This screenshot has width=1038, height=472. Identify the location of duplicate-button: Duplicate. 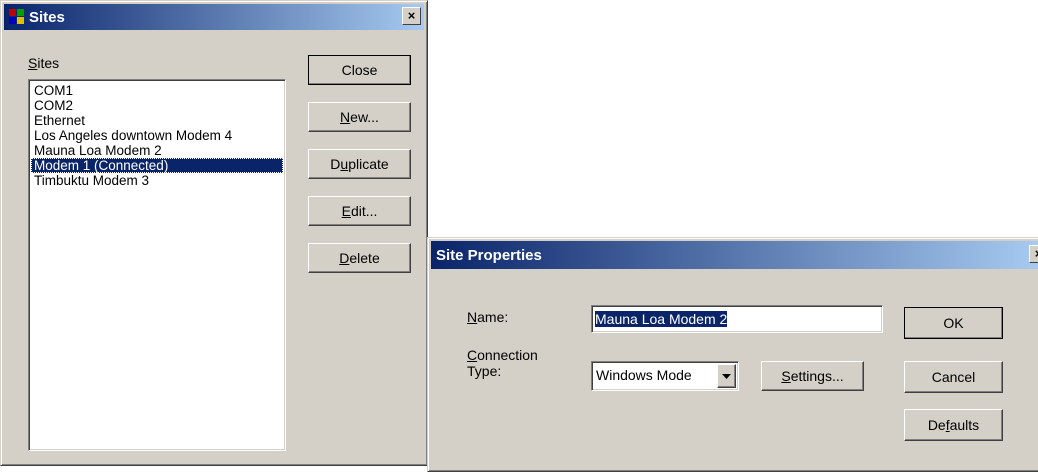
(359, 164).